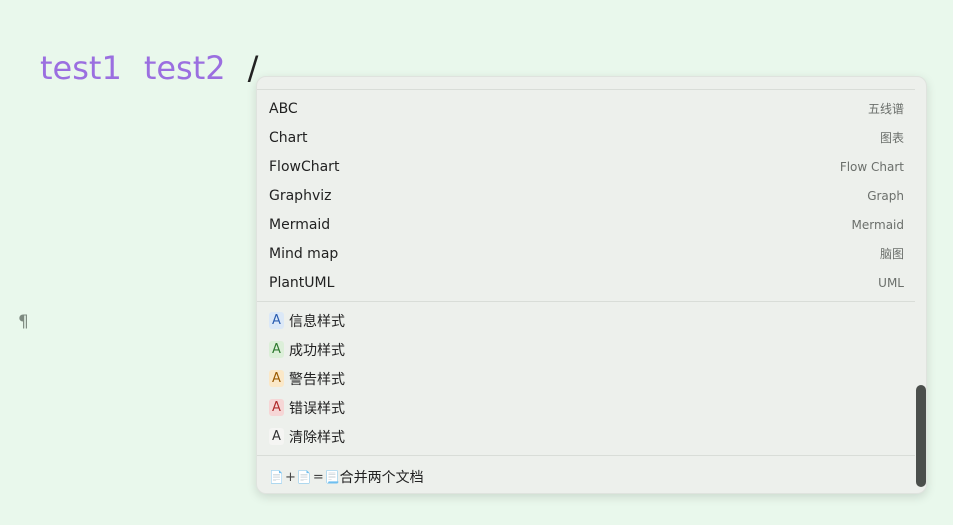  What do you see at coordinates (276, 436) in the screenshot?
I see `clear-style-icon: A` at bounding box center [276, 436].